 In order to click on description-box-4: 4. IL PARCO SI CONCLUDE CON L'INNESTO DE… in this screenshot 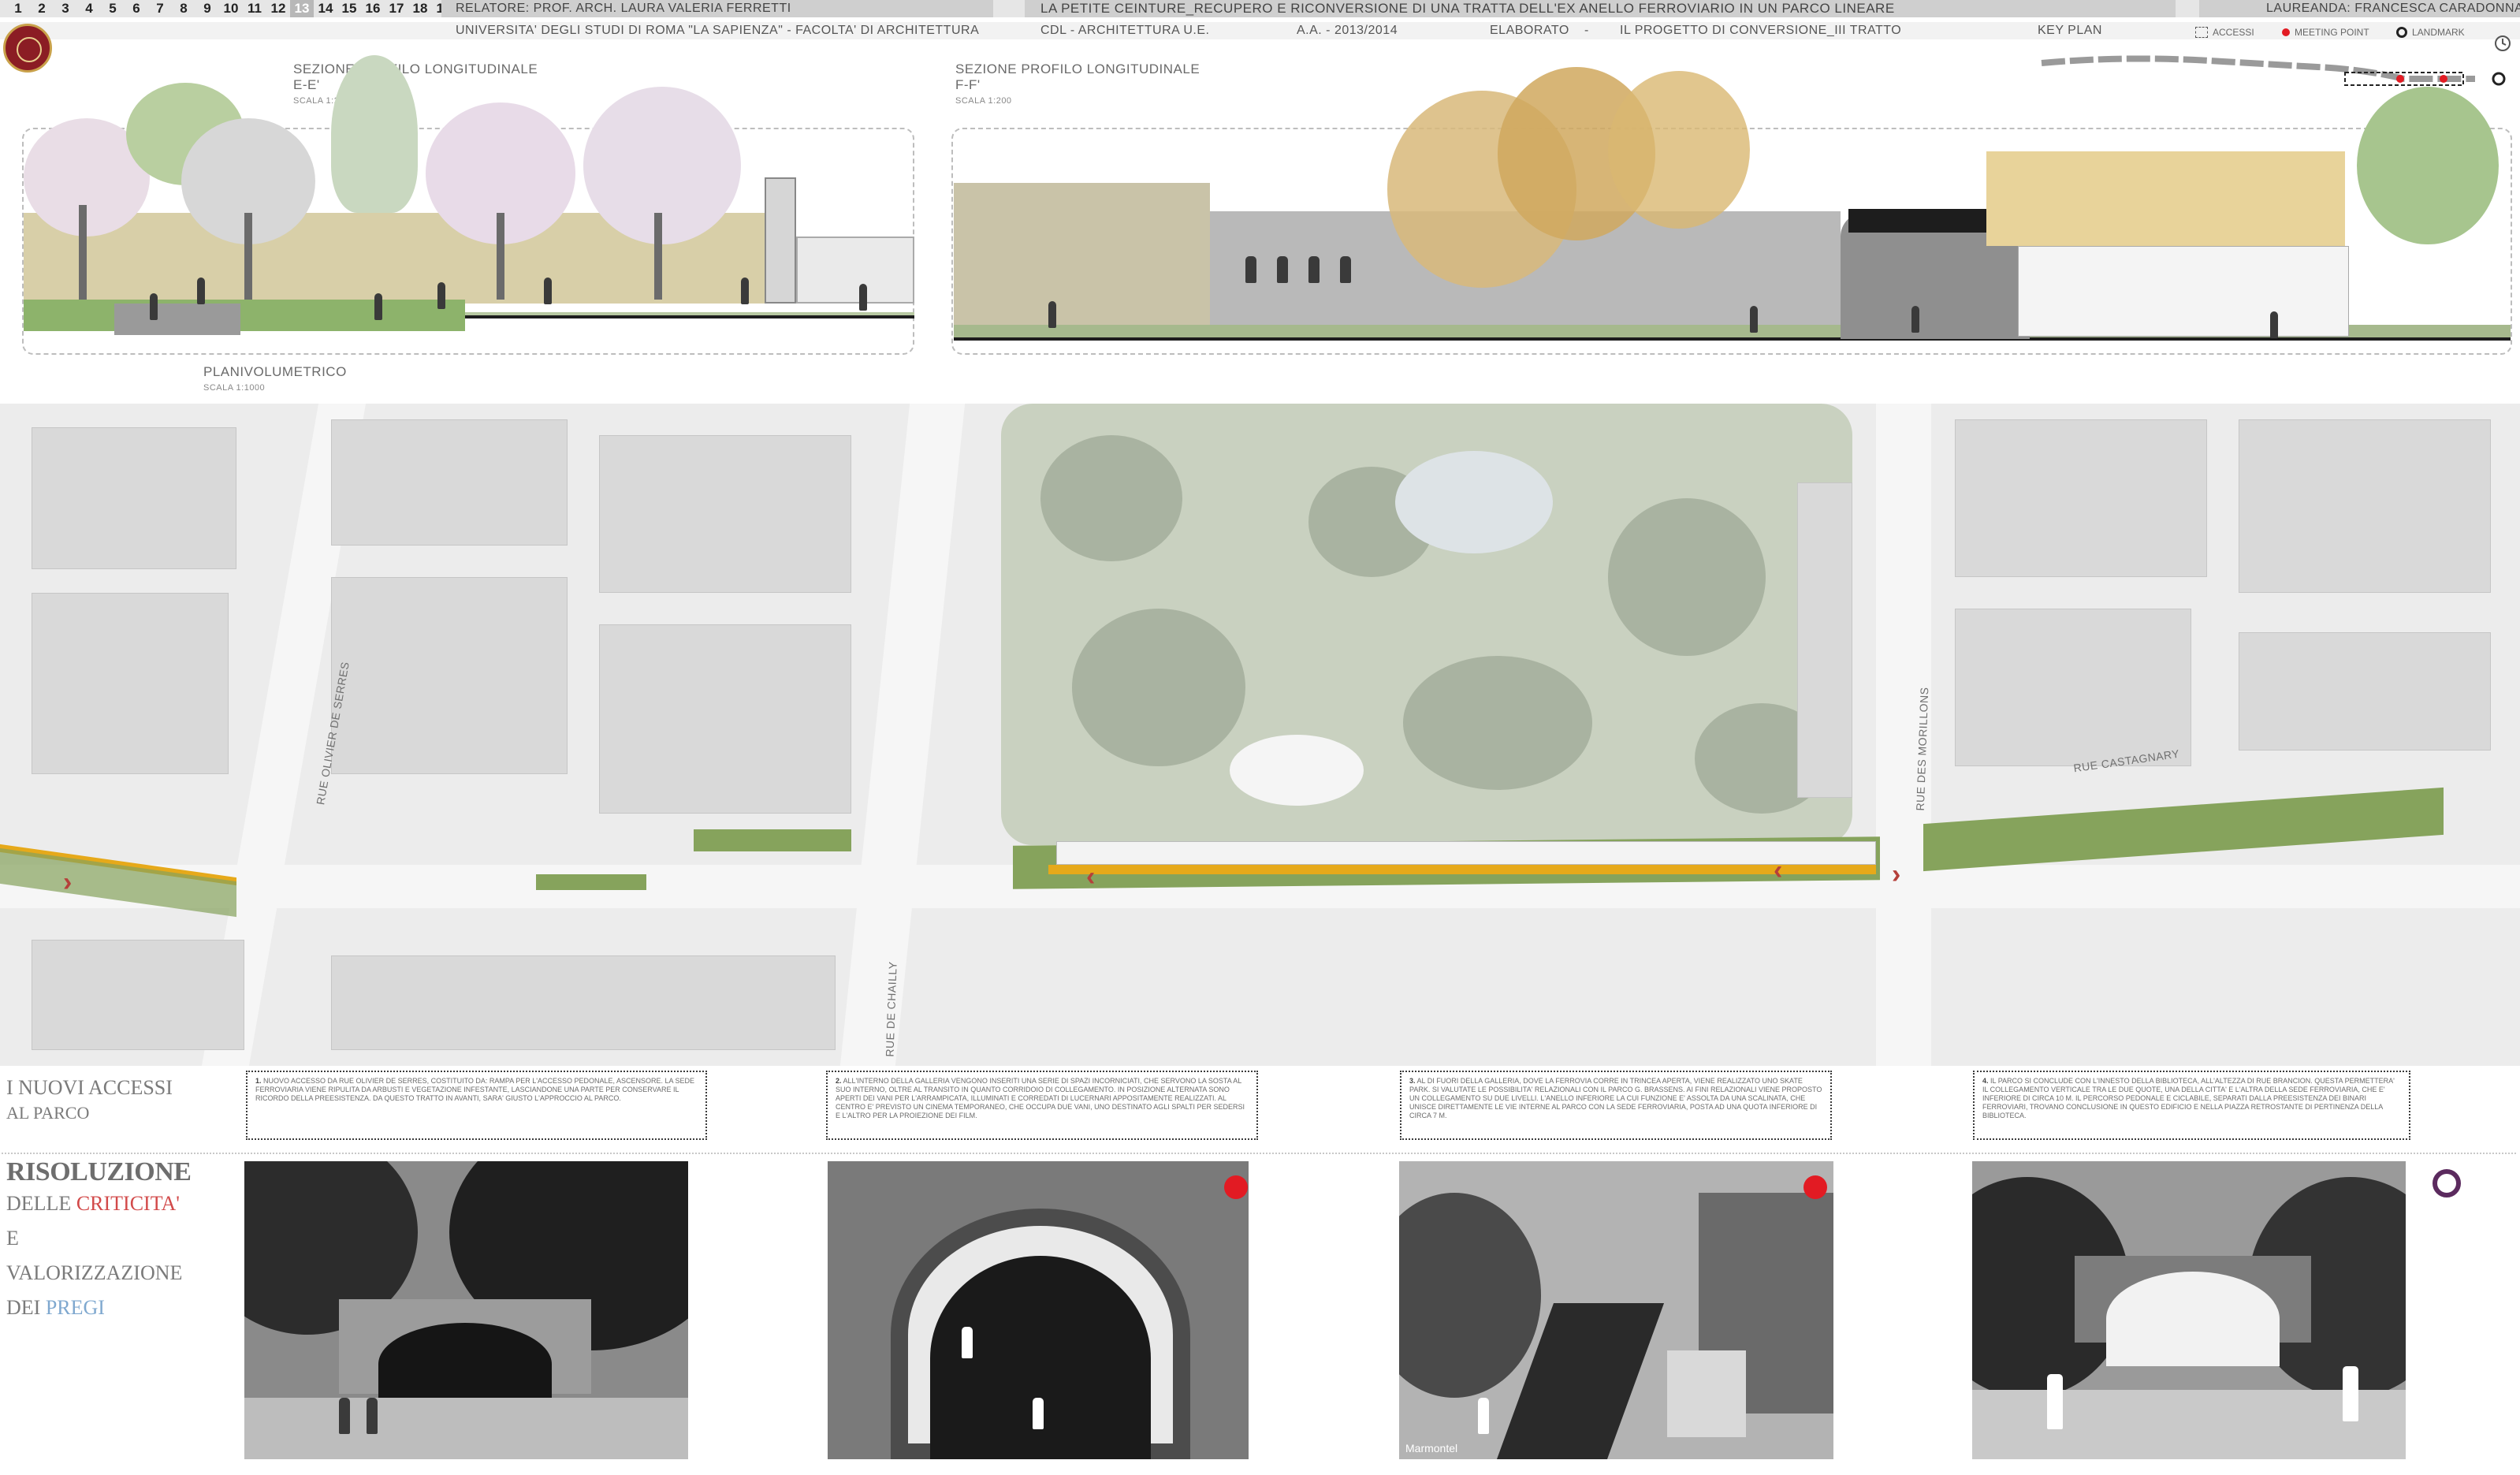, I will do `click(2191, 1105)`.